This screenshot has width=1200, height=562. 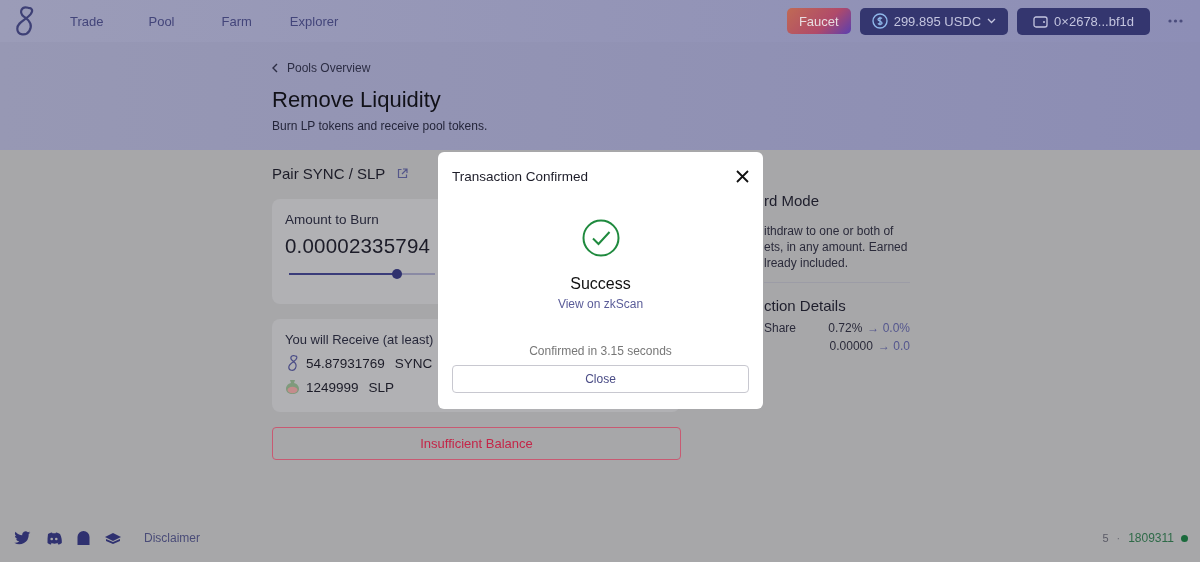 What do you see at coordinates (275, 68) in the screenshot?
I see `chevron-left-icon` at bounding box center [275, 68].